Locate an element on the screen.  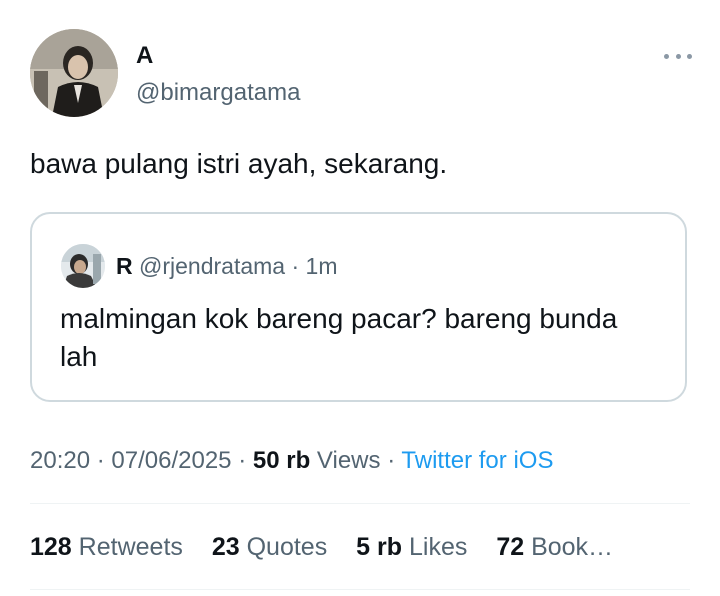
stat-label: Quotes is located at coordinates (287, 547).